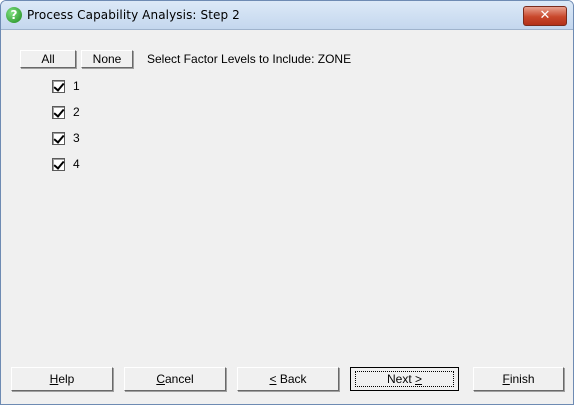 The width and height of the screenshot is (574, 405). I want to click on factor-level-item: 1, so click(82, 91).